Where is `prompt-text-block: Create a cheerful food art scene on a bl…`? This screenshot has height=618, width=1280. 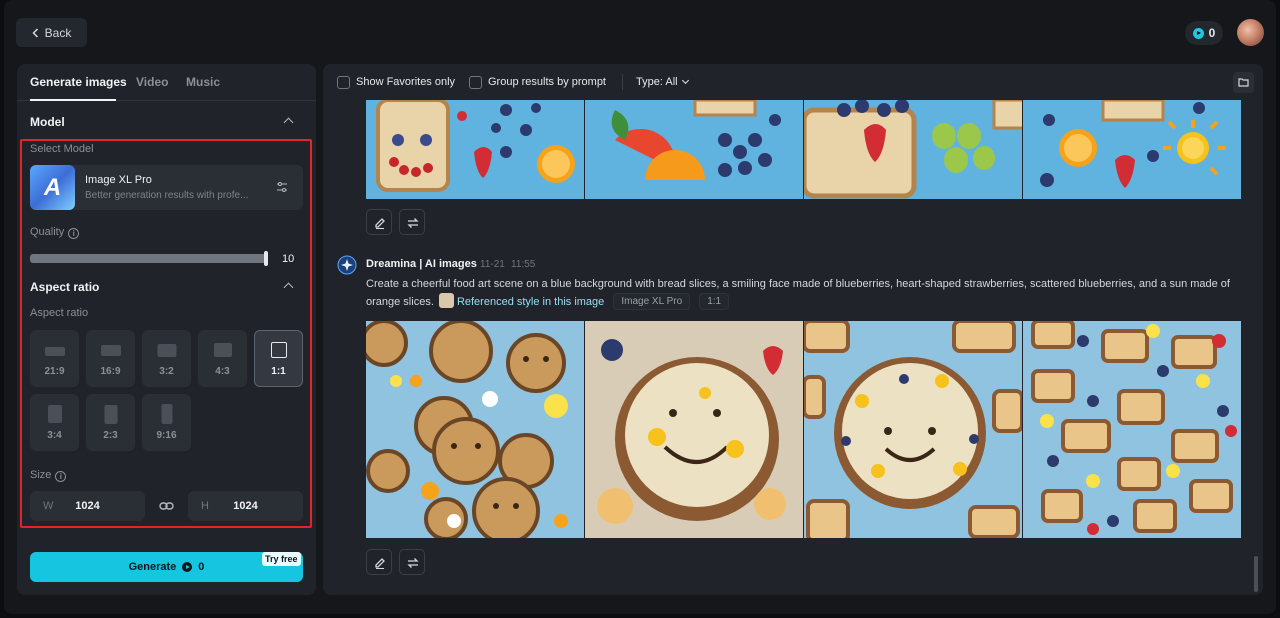 prompt-text-block: Create a cheerful food art scene on a bl… is located at coordinates (806, 293).